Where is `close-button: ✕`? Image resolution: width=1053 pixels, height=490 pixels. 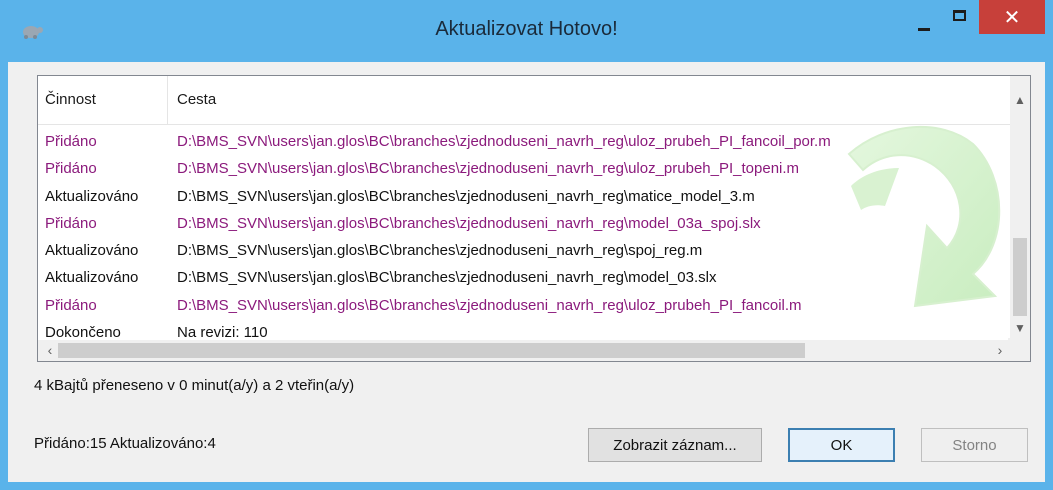 close-button: ✕ is located at coordinates (1012, 17).